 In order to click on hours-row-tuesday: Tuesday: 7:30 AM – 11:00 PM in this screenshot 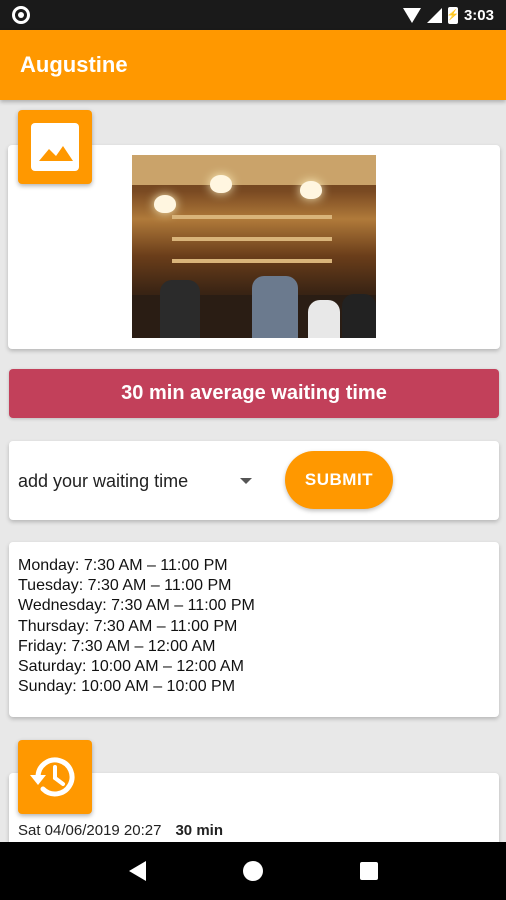, I will do `click(125, 586)`.